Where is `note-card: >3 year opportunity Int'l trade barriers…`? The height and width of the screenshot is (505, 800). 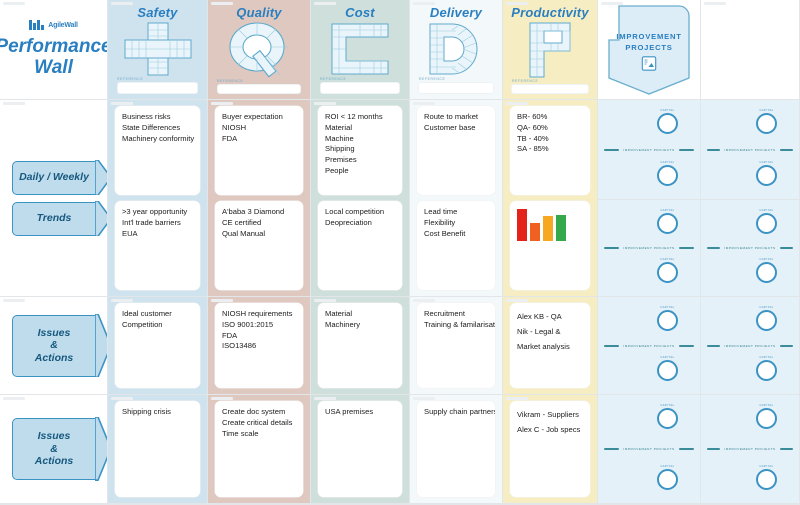 note-card: >3 year opportunity Int'l trade barriers… is located at coordinates (157, 245).